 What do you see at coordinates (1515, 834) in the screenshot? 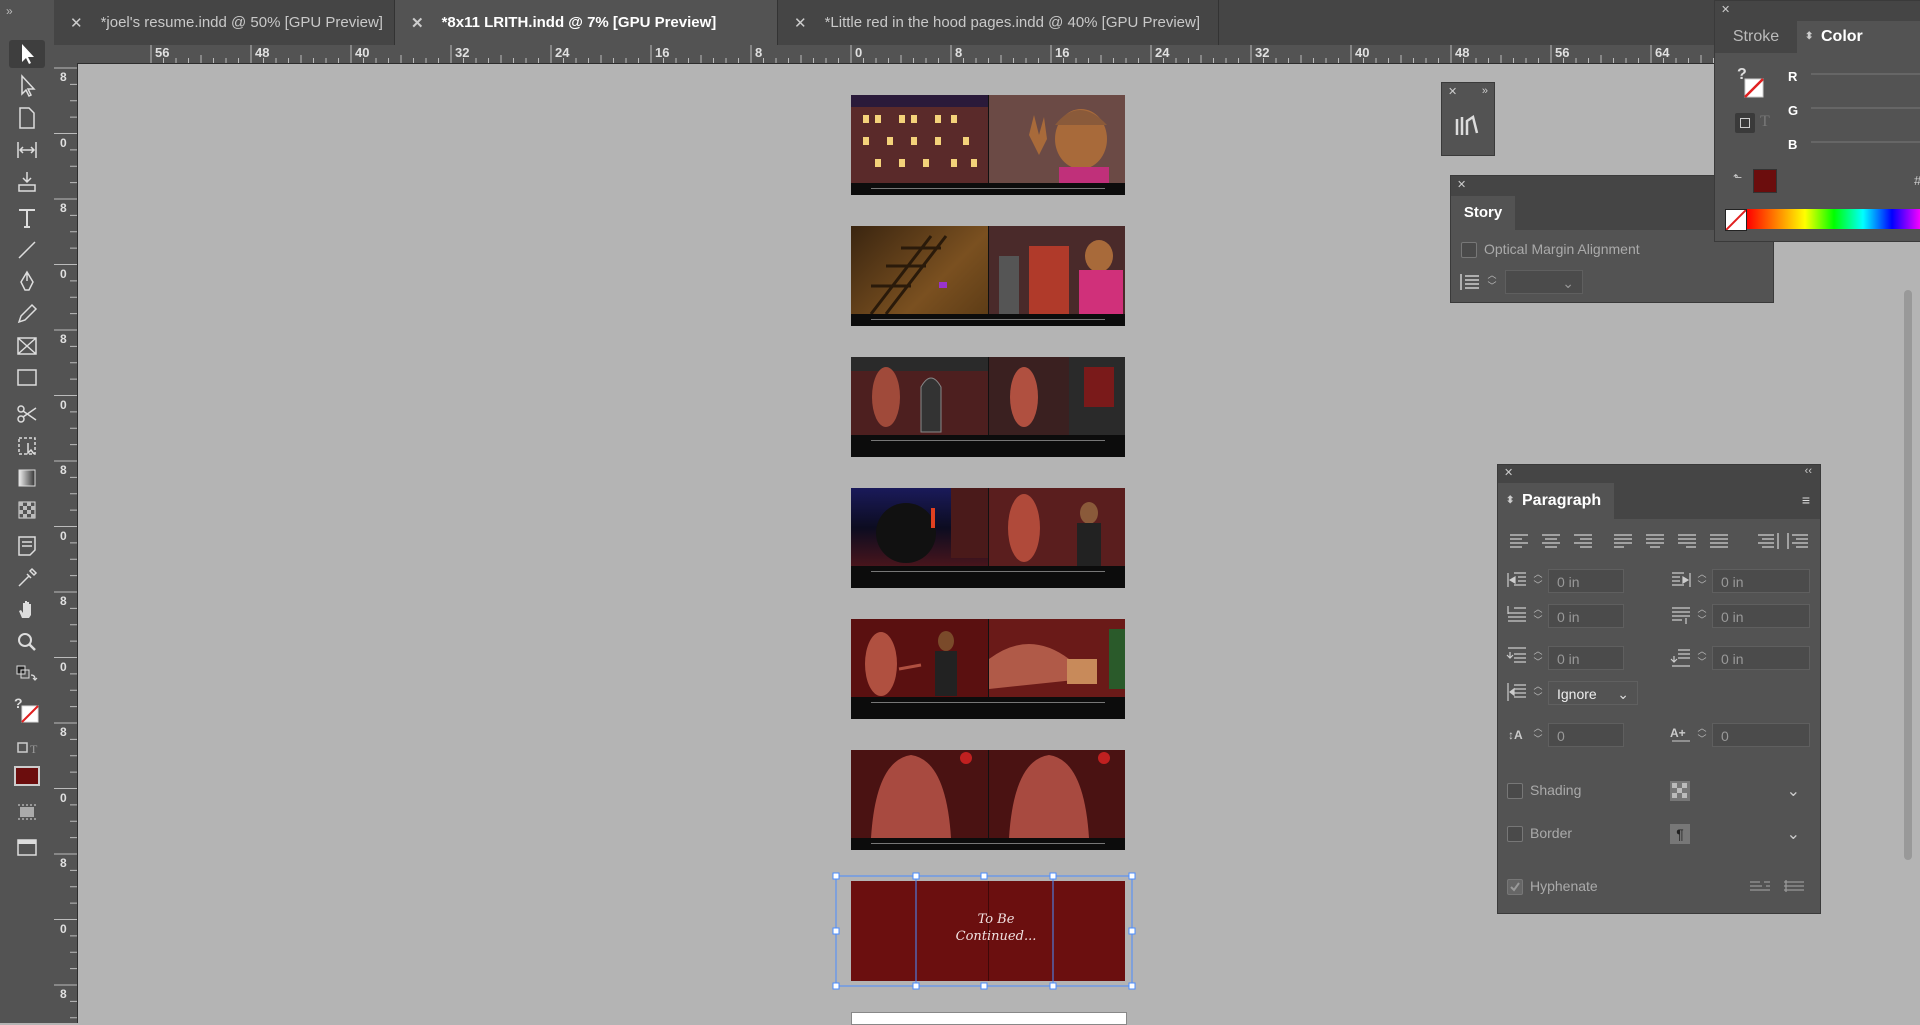
I see `border-checkbox` at bounding box center [1515, 834].